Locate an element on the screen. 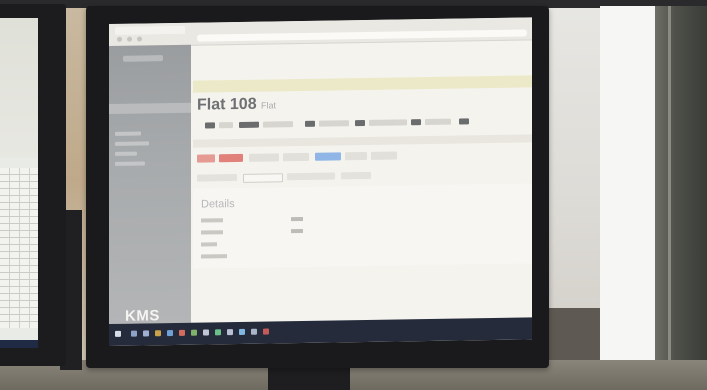  second-monitor-taskbar is located at coordinates (19, 344).